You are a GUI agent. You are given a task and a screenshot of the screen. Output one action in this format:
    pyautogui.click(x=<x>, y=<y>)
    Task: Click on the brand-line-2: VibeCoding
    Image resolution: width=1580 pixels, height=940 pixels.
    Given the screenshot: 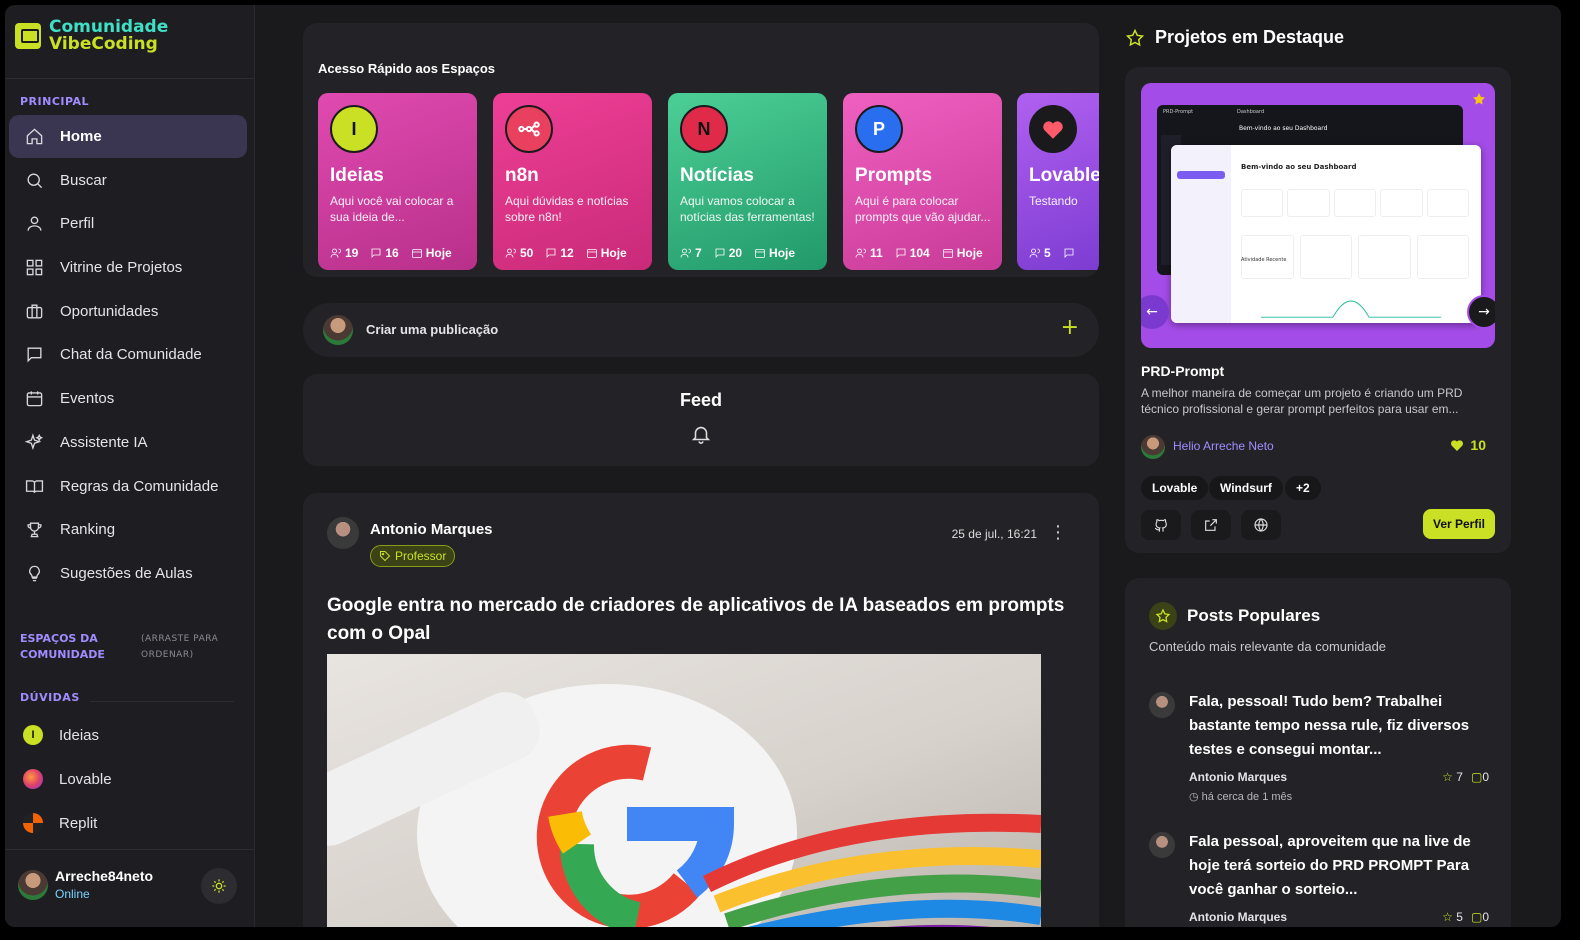 What is the action you would take?
    pyautogui.click(x=103, y=44)
    